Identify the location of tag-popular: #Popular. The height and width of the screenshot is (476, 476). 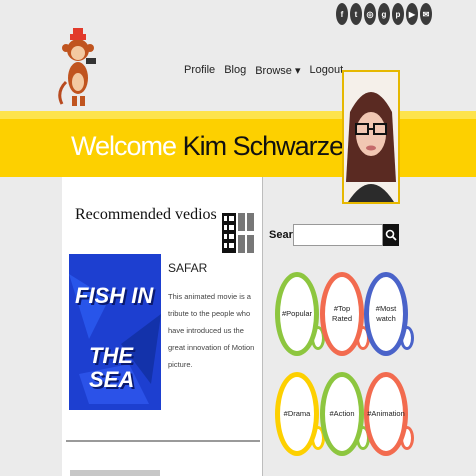
(297, 314).